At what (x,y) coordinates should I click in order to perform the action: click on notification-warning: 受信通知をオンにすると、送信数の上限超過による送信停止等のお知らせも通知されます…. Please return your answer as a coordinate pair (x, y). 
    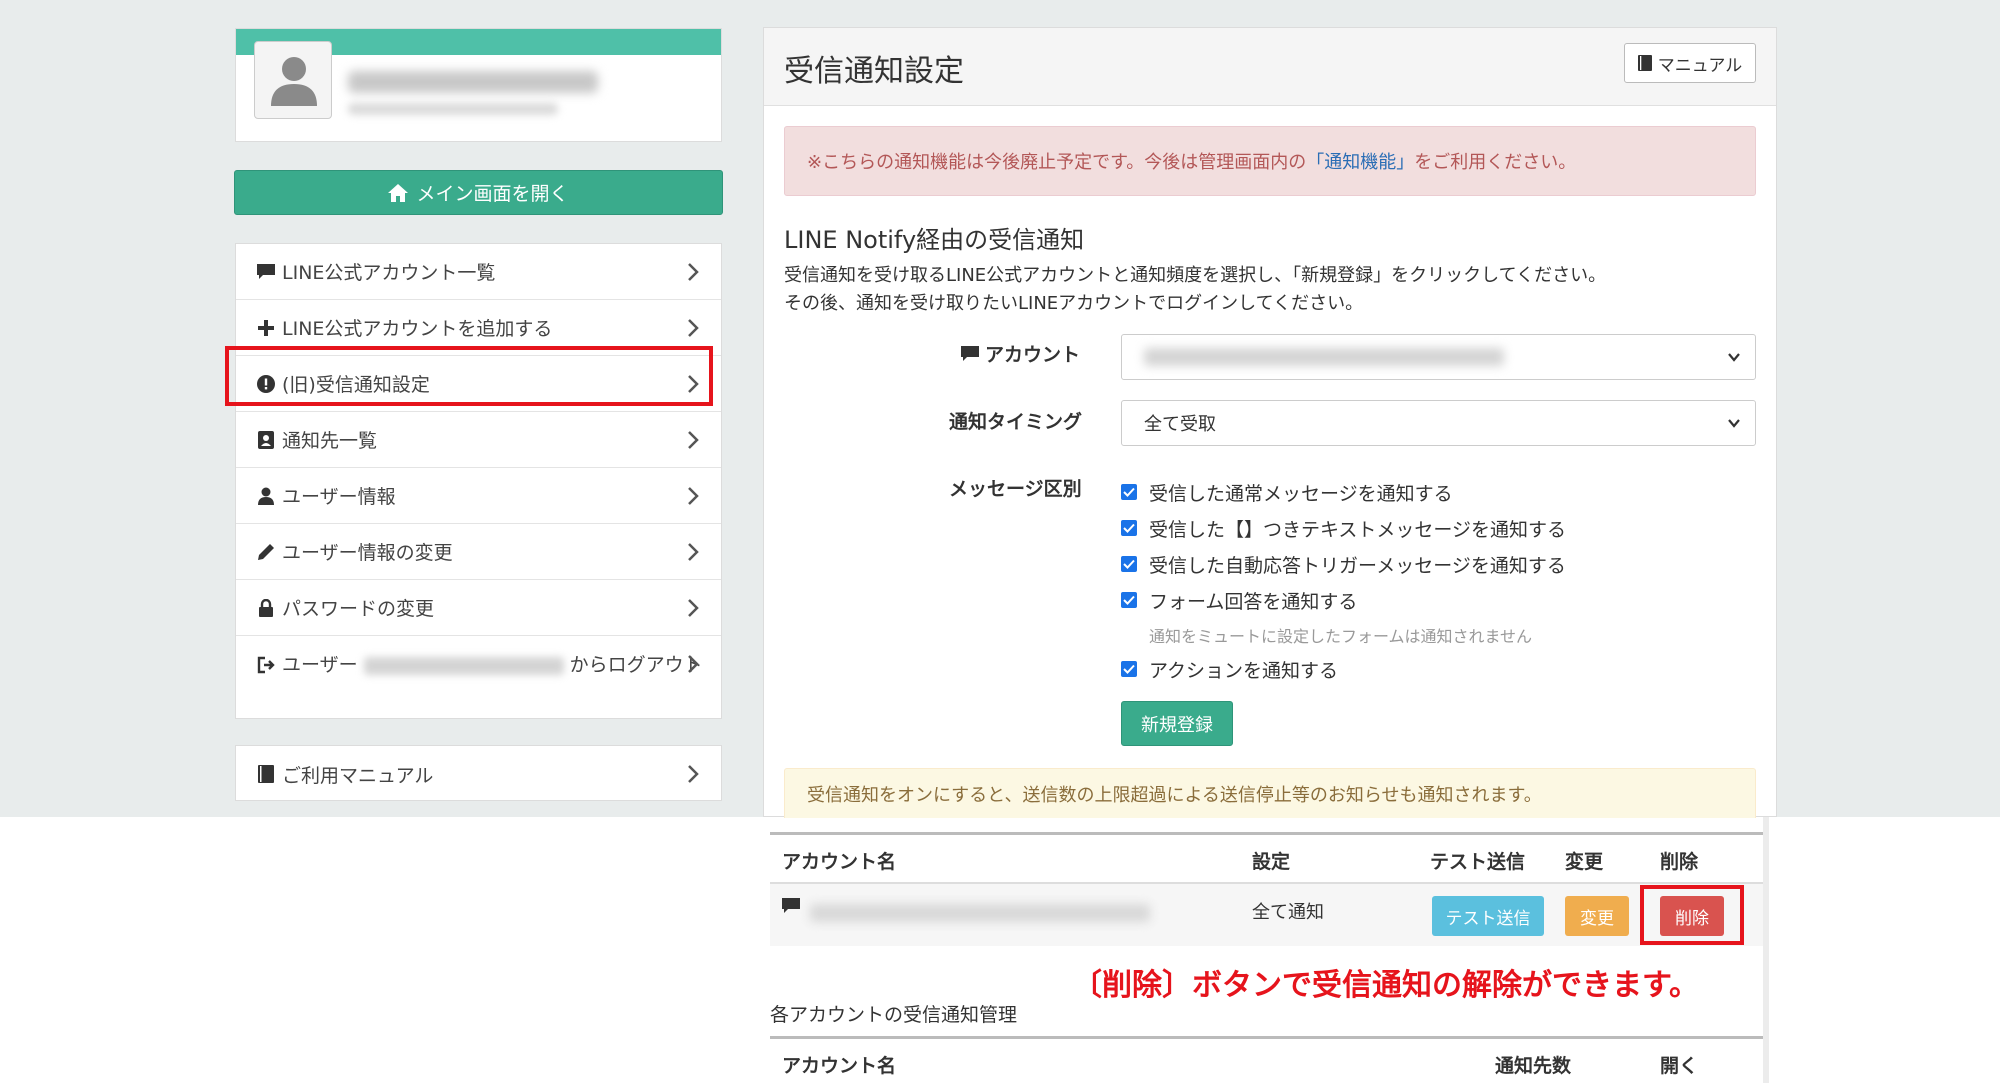
    Looking at the image, I should click on (1270, 793).